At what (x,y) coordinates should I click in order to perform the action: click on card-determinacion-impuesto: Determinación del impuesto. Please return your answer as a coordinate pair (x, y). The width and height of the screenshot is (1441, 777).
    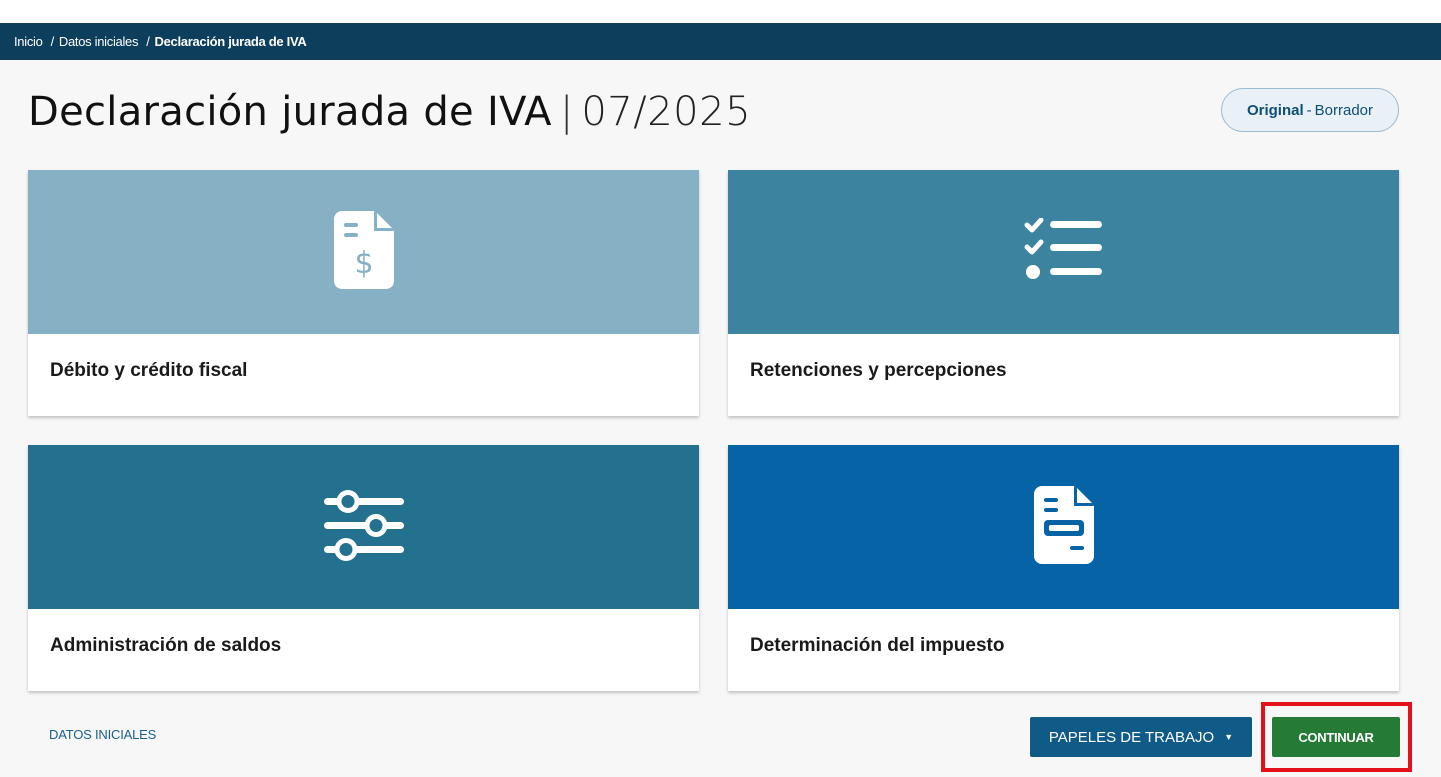
    Looking at the image, I should click on (1063, 568).